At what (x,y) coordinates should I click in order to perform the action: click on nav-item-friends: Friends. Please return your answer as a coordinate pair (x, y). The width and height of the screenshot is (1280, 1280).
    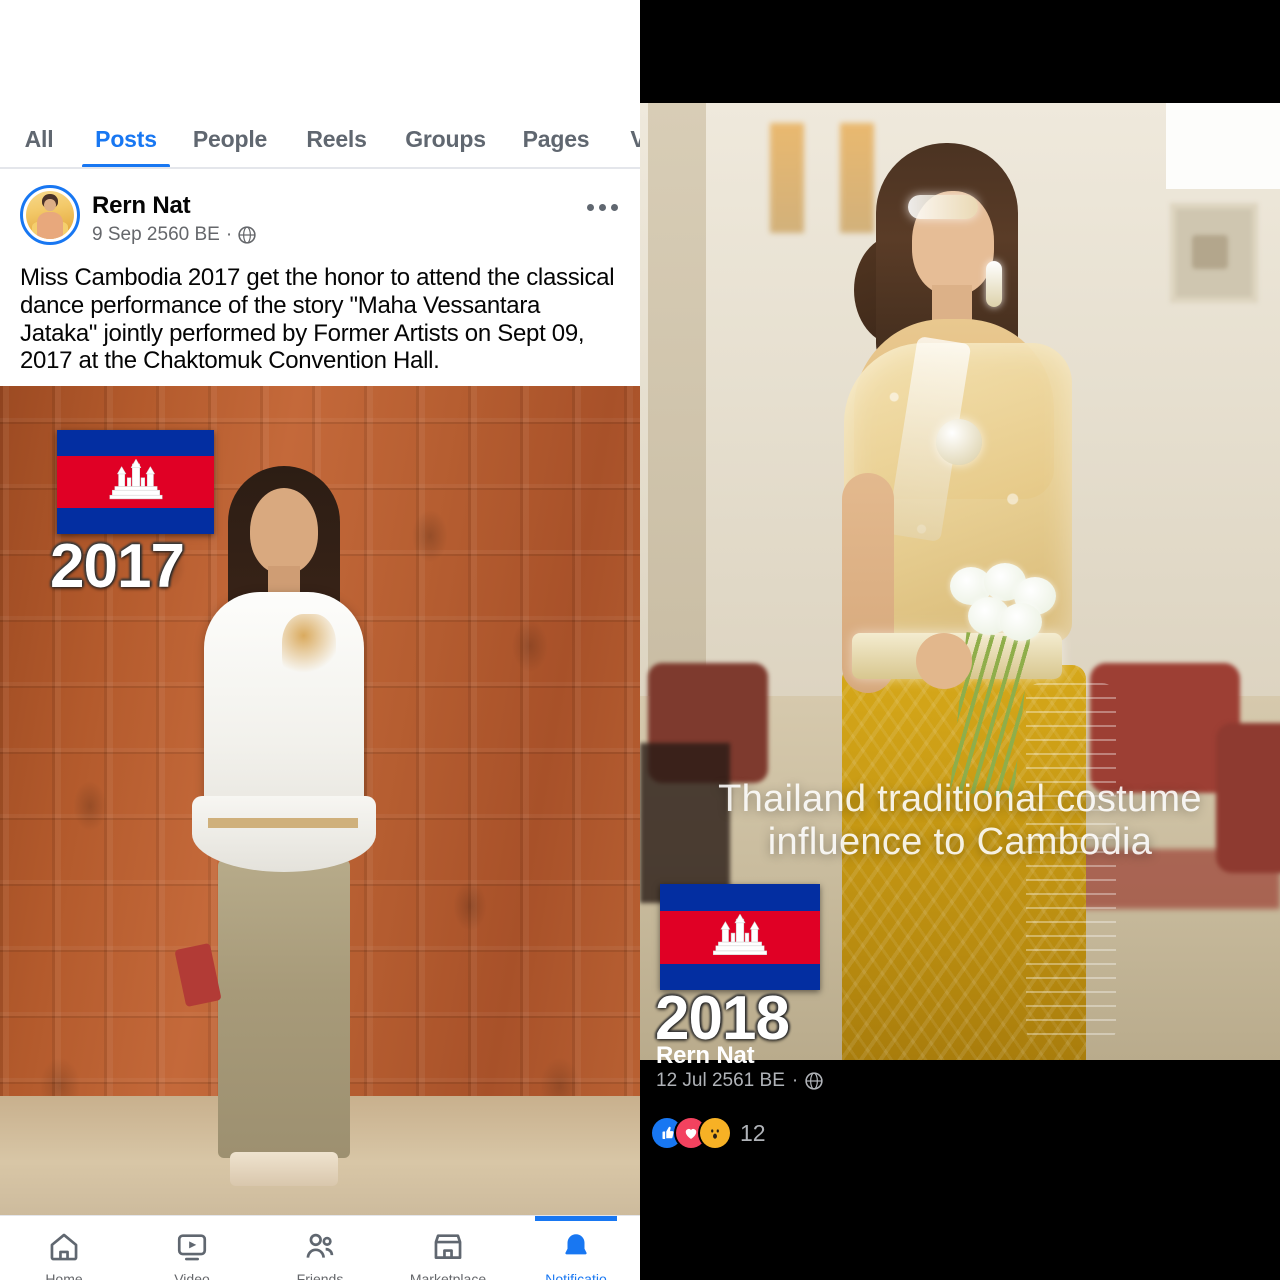
    Looking at the image, I should click on (320, 1248).